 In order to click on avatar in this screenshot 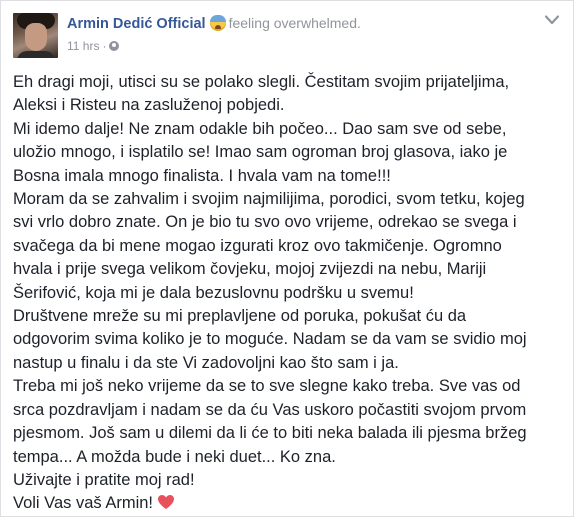, I will do `click(35, 35)`.